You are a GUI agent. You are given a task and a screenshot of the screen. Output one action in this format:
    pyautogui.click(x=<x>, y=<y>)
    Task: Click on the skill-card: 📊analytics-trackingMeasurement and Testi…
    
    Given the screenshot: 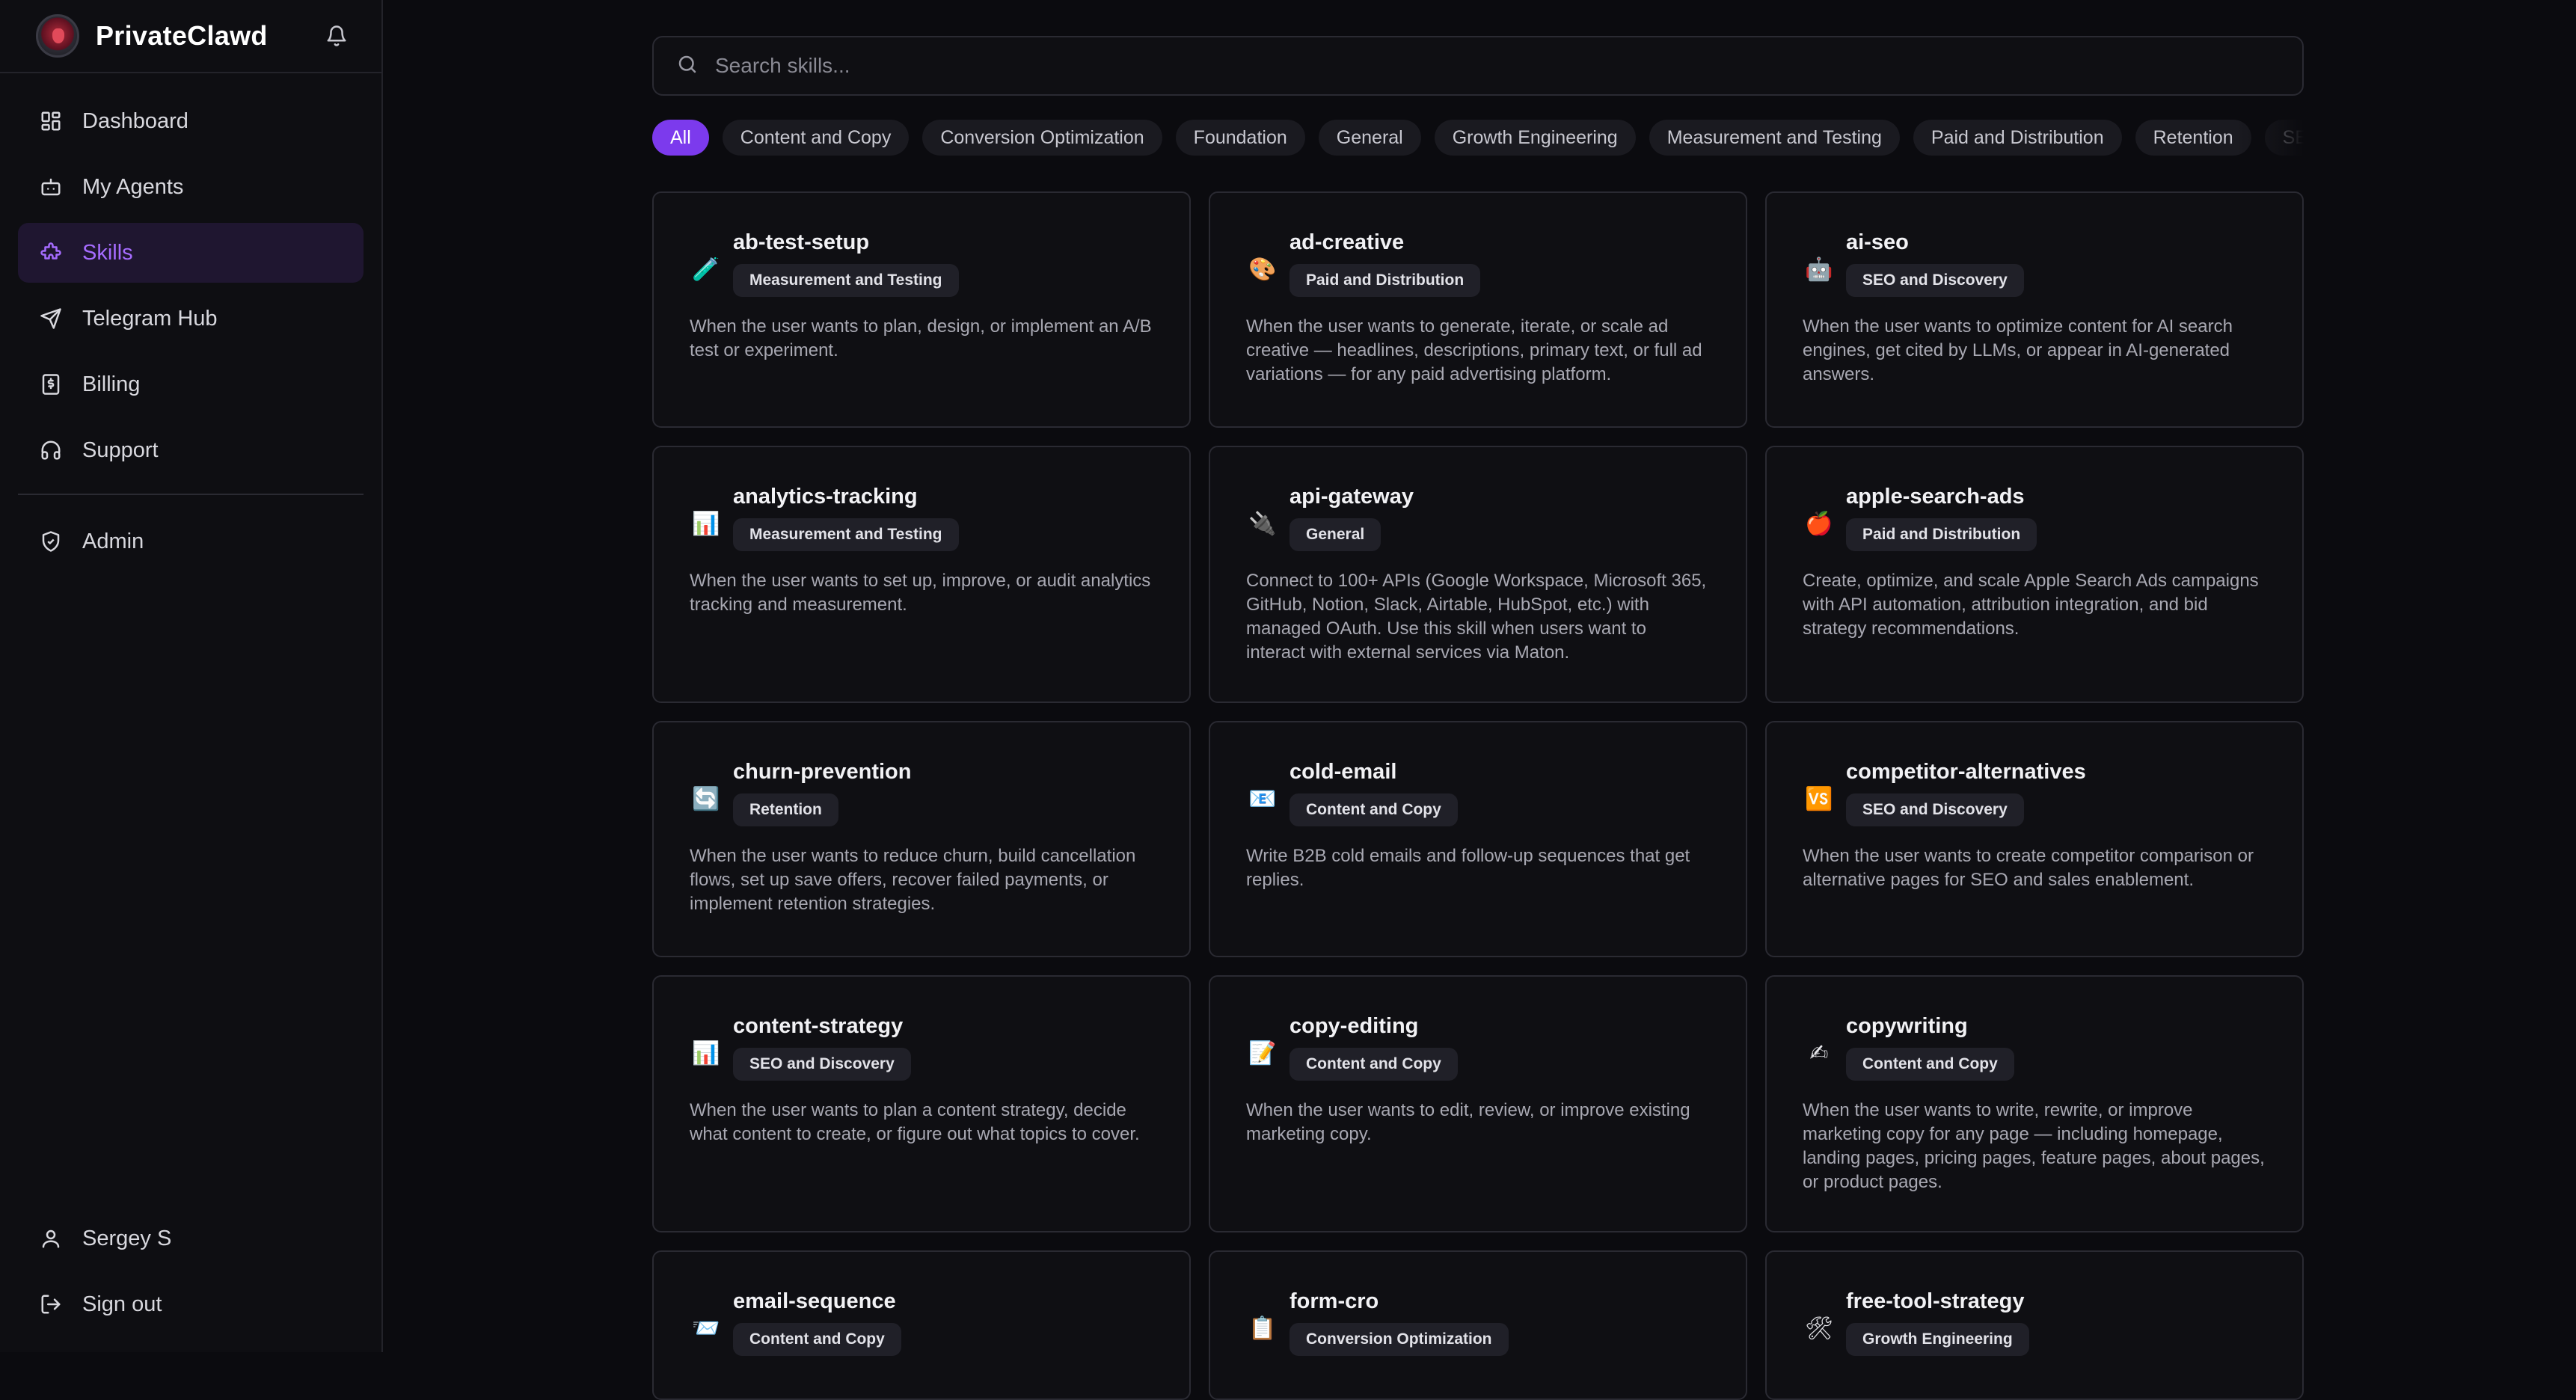 What is the action you would take?
    pyautogui.click(x=921, y=574)
    